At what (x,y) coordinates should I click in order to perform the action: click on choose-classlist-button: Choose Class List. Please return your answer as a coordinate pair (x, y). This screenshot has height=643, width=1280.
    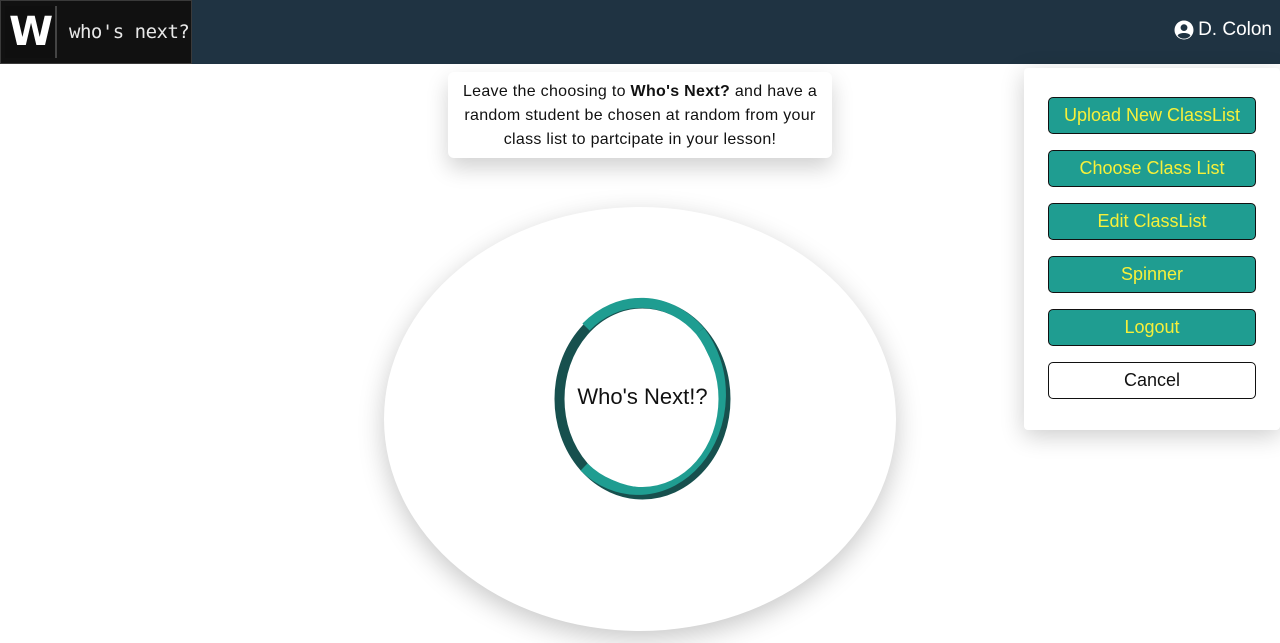
    Looking at the image, I should click on (1152, 168).